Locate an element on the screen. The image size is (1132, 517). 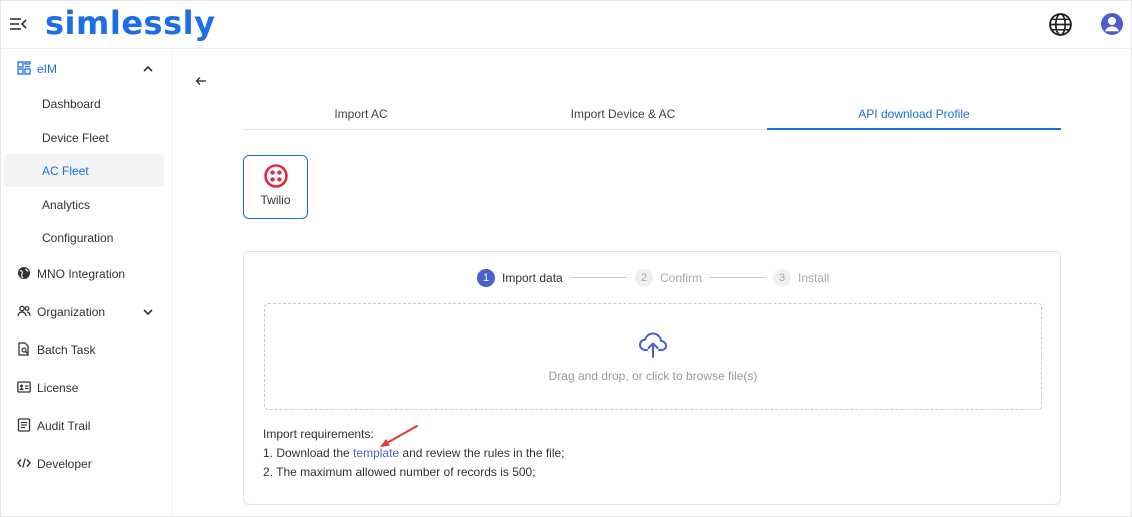
list-doc-icon is located at coordinates (24, 425).